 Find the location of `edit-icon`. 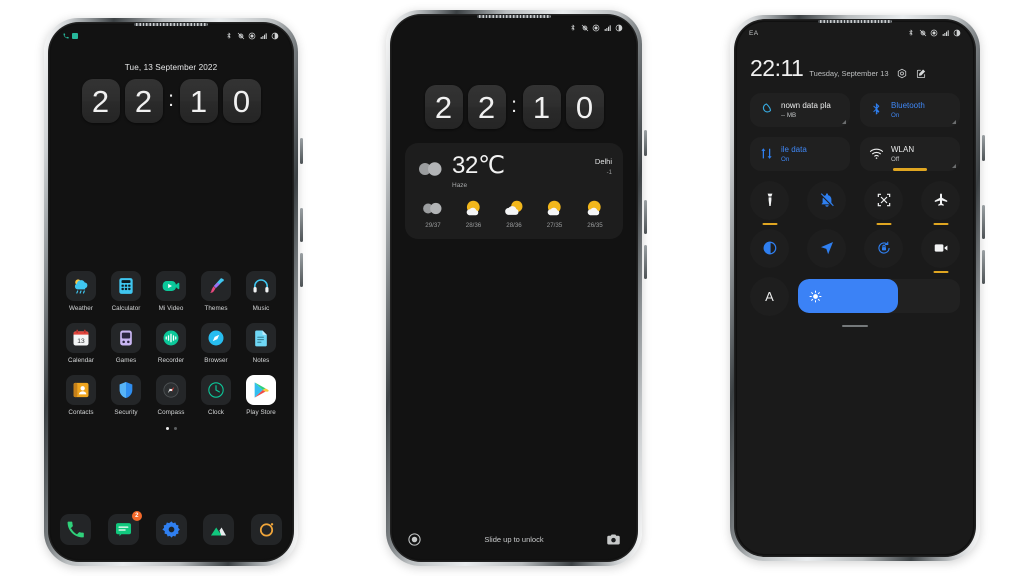

edit-icon is located at coordinates (921, 74).